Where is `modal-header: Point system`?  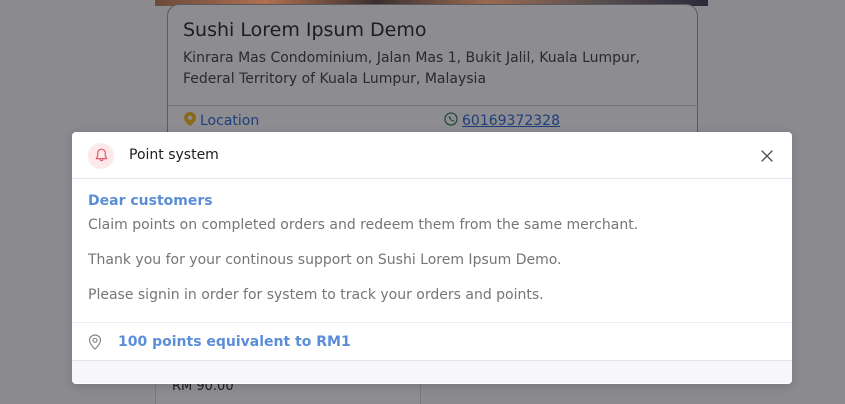 modal-header: Point system is located at coordinates (432, 155).